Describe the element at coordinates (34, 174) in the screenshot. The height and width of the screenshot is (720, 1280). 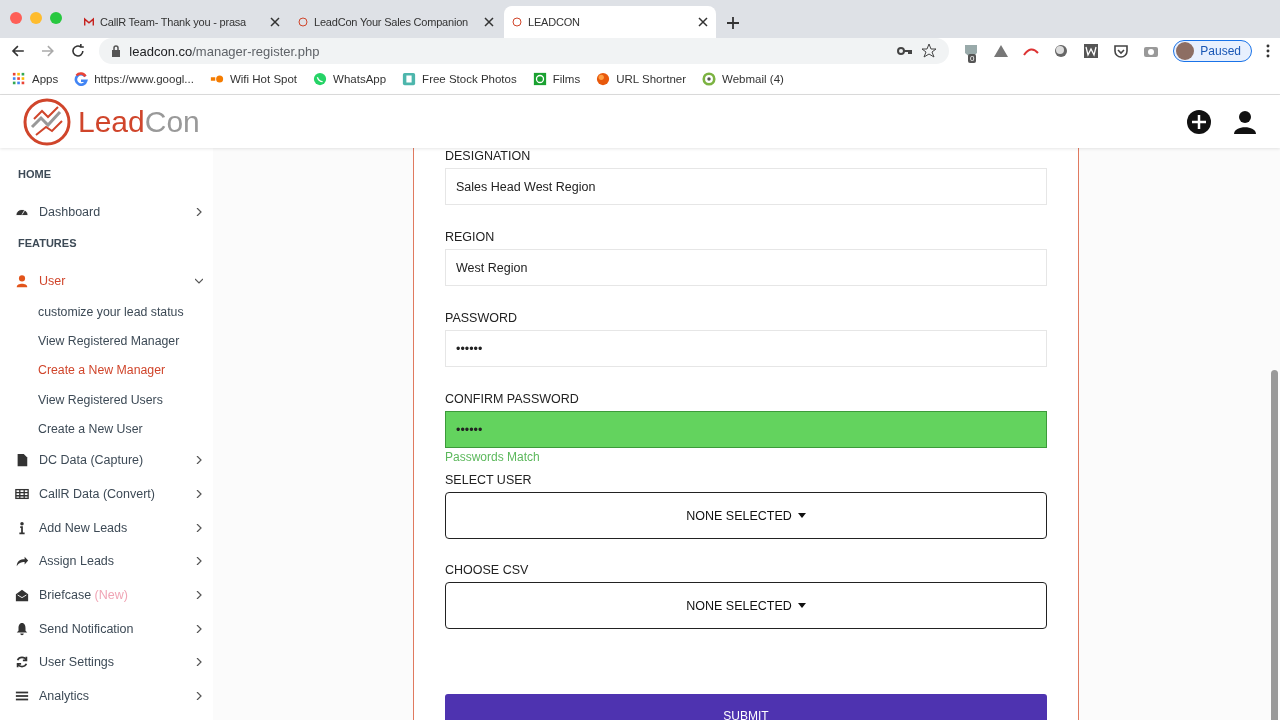
I see `sidebar-section-label: HOME` at that location.